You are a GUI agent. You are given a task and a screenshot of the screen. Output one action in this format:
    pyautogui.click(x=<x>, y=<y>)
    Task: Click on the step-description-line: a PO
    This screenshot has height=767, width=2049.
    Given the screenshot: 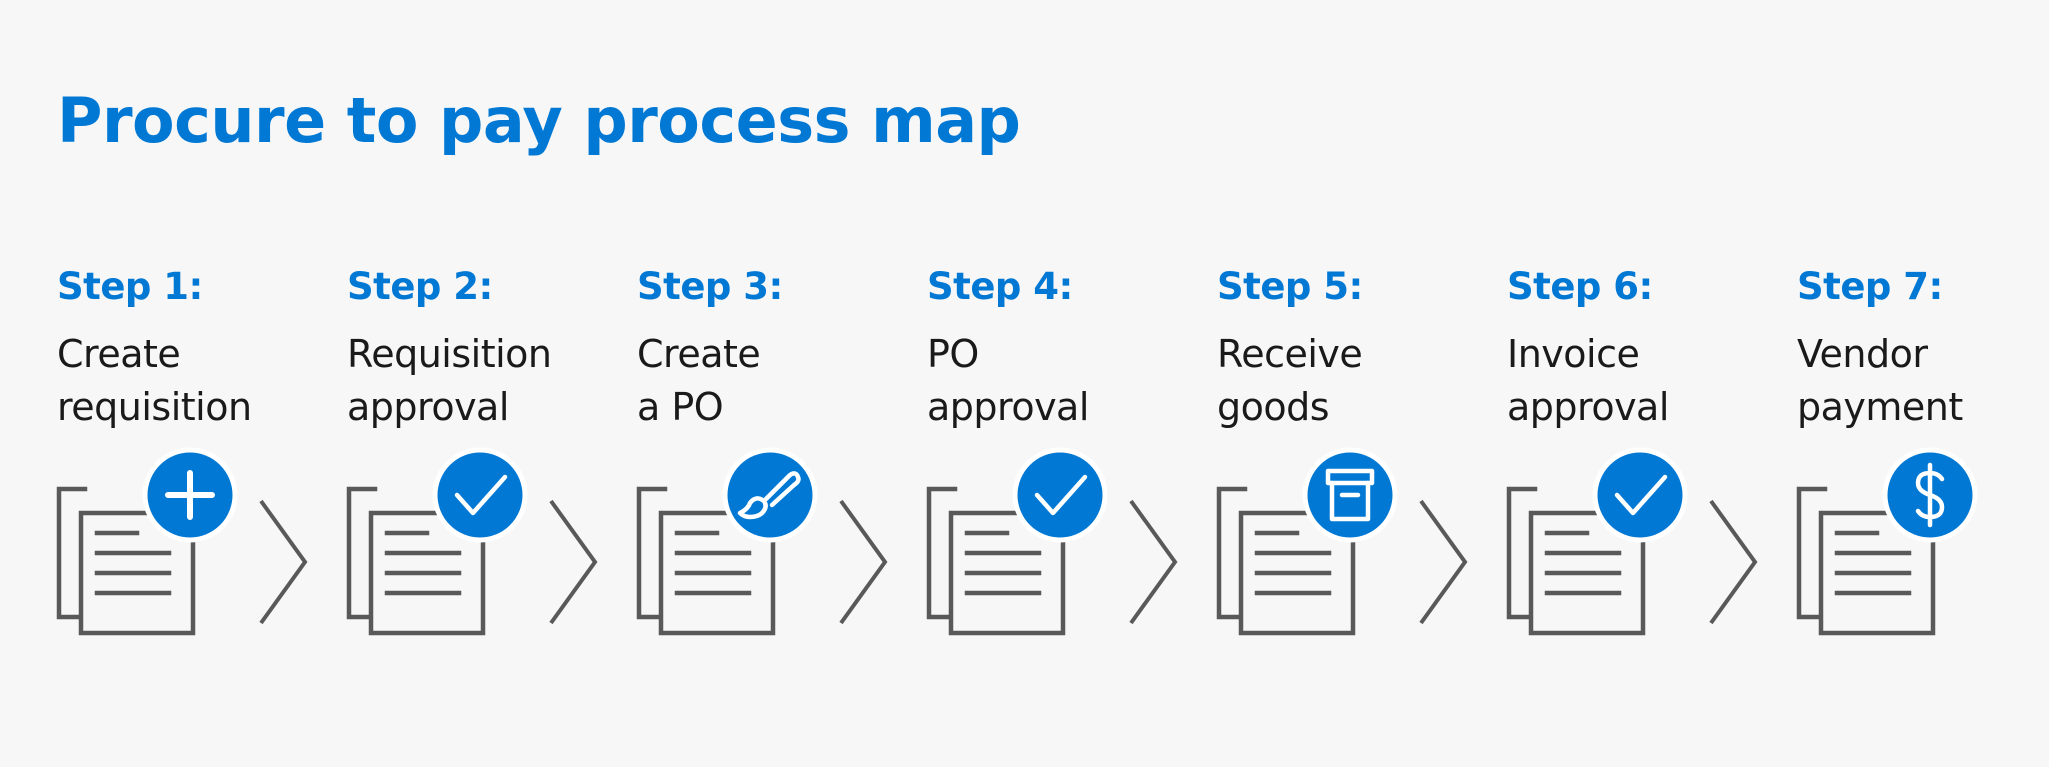 What is the action you would take?
    pyautogui.click(x=680, y=407)
    